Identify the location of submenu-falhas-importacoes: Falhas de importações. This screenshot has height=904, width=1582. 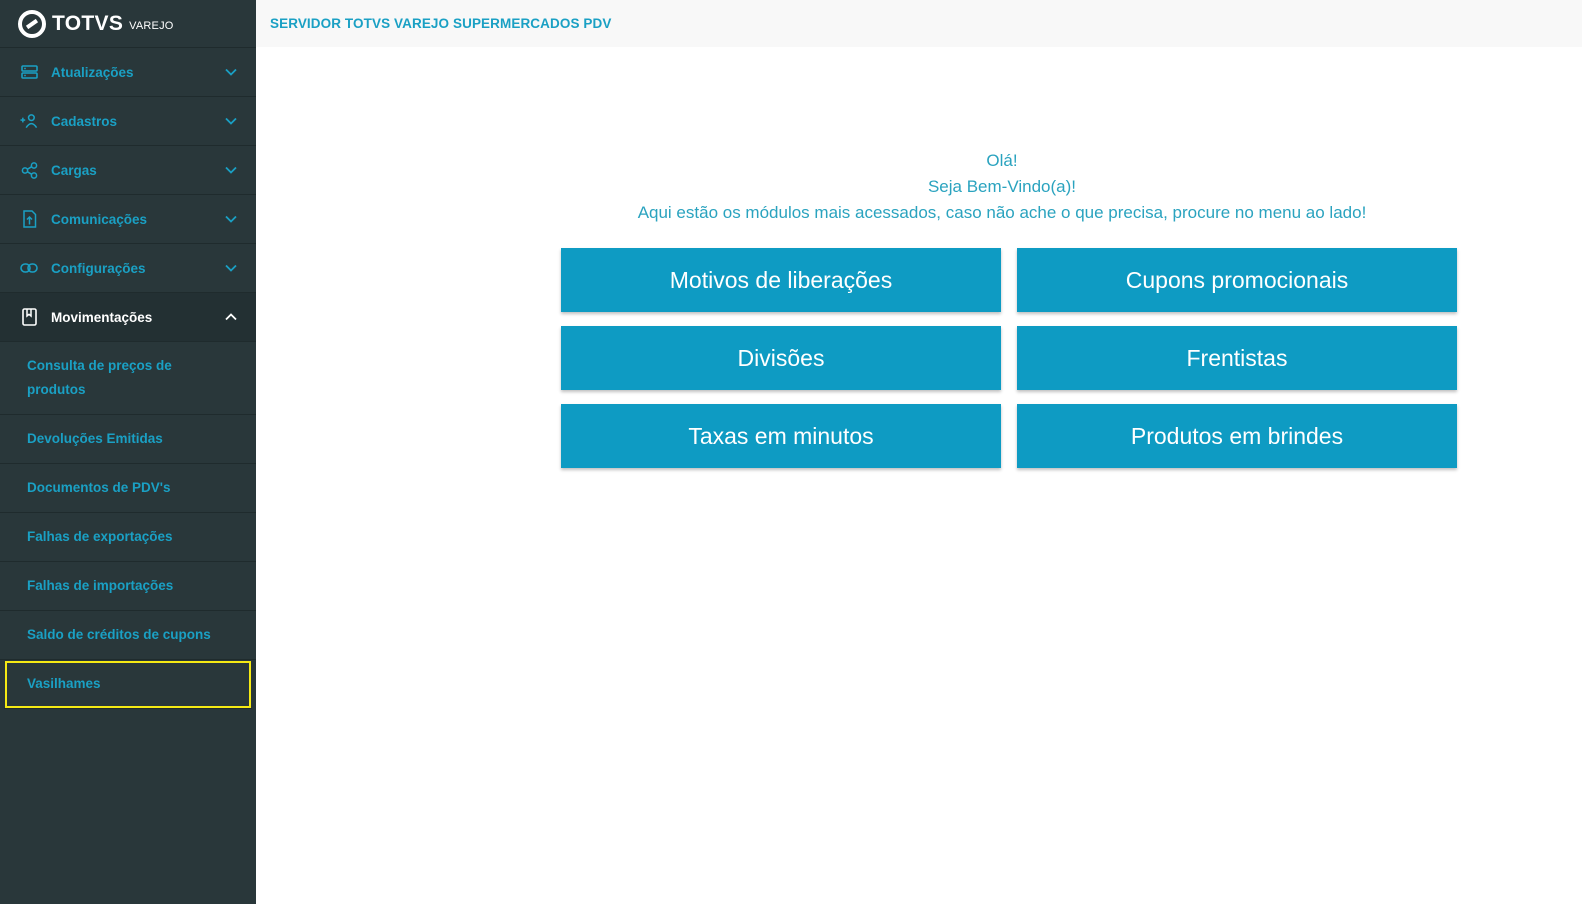
(128, 586).